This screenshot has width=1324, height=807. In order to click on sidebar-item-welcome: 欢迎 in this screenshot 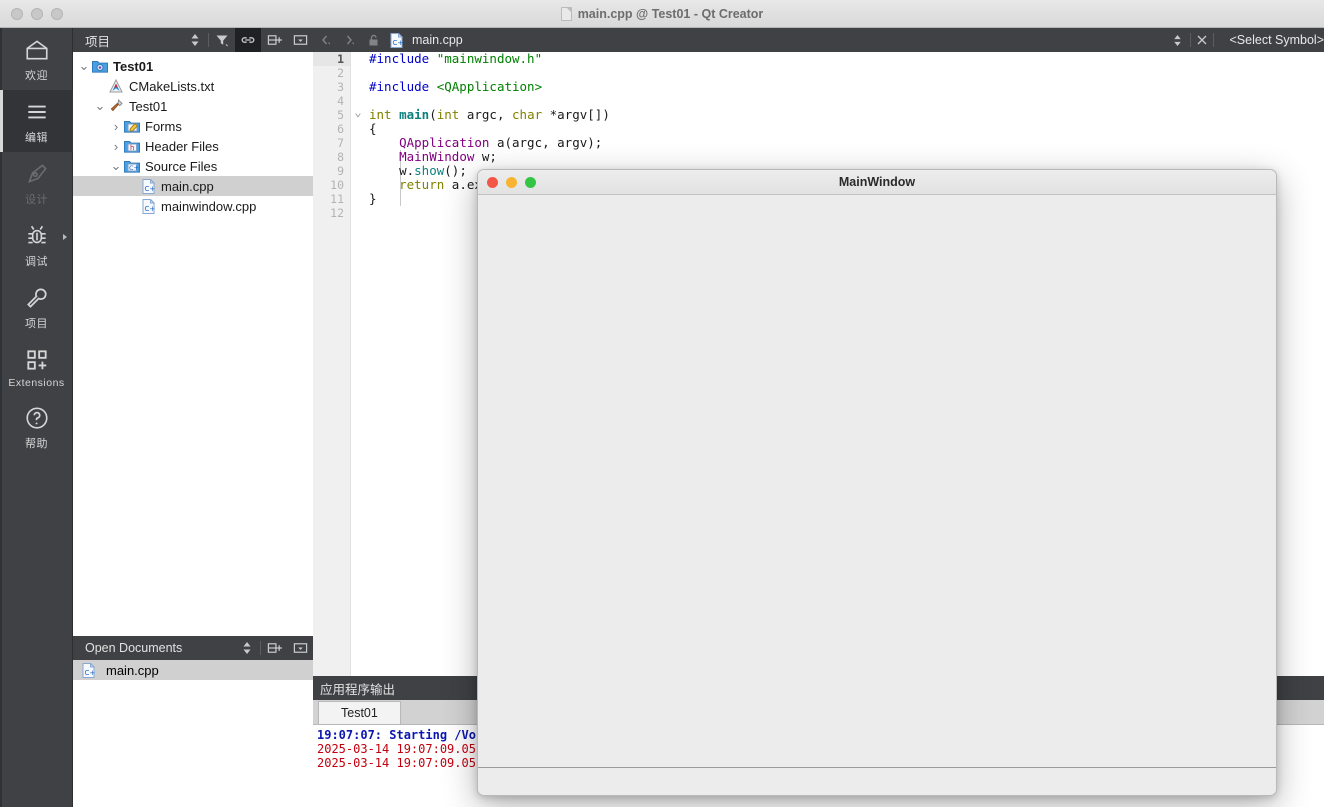, I will do `click(36, 59)`.